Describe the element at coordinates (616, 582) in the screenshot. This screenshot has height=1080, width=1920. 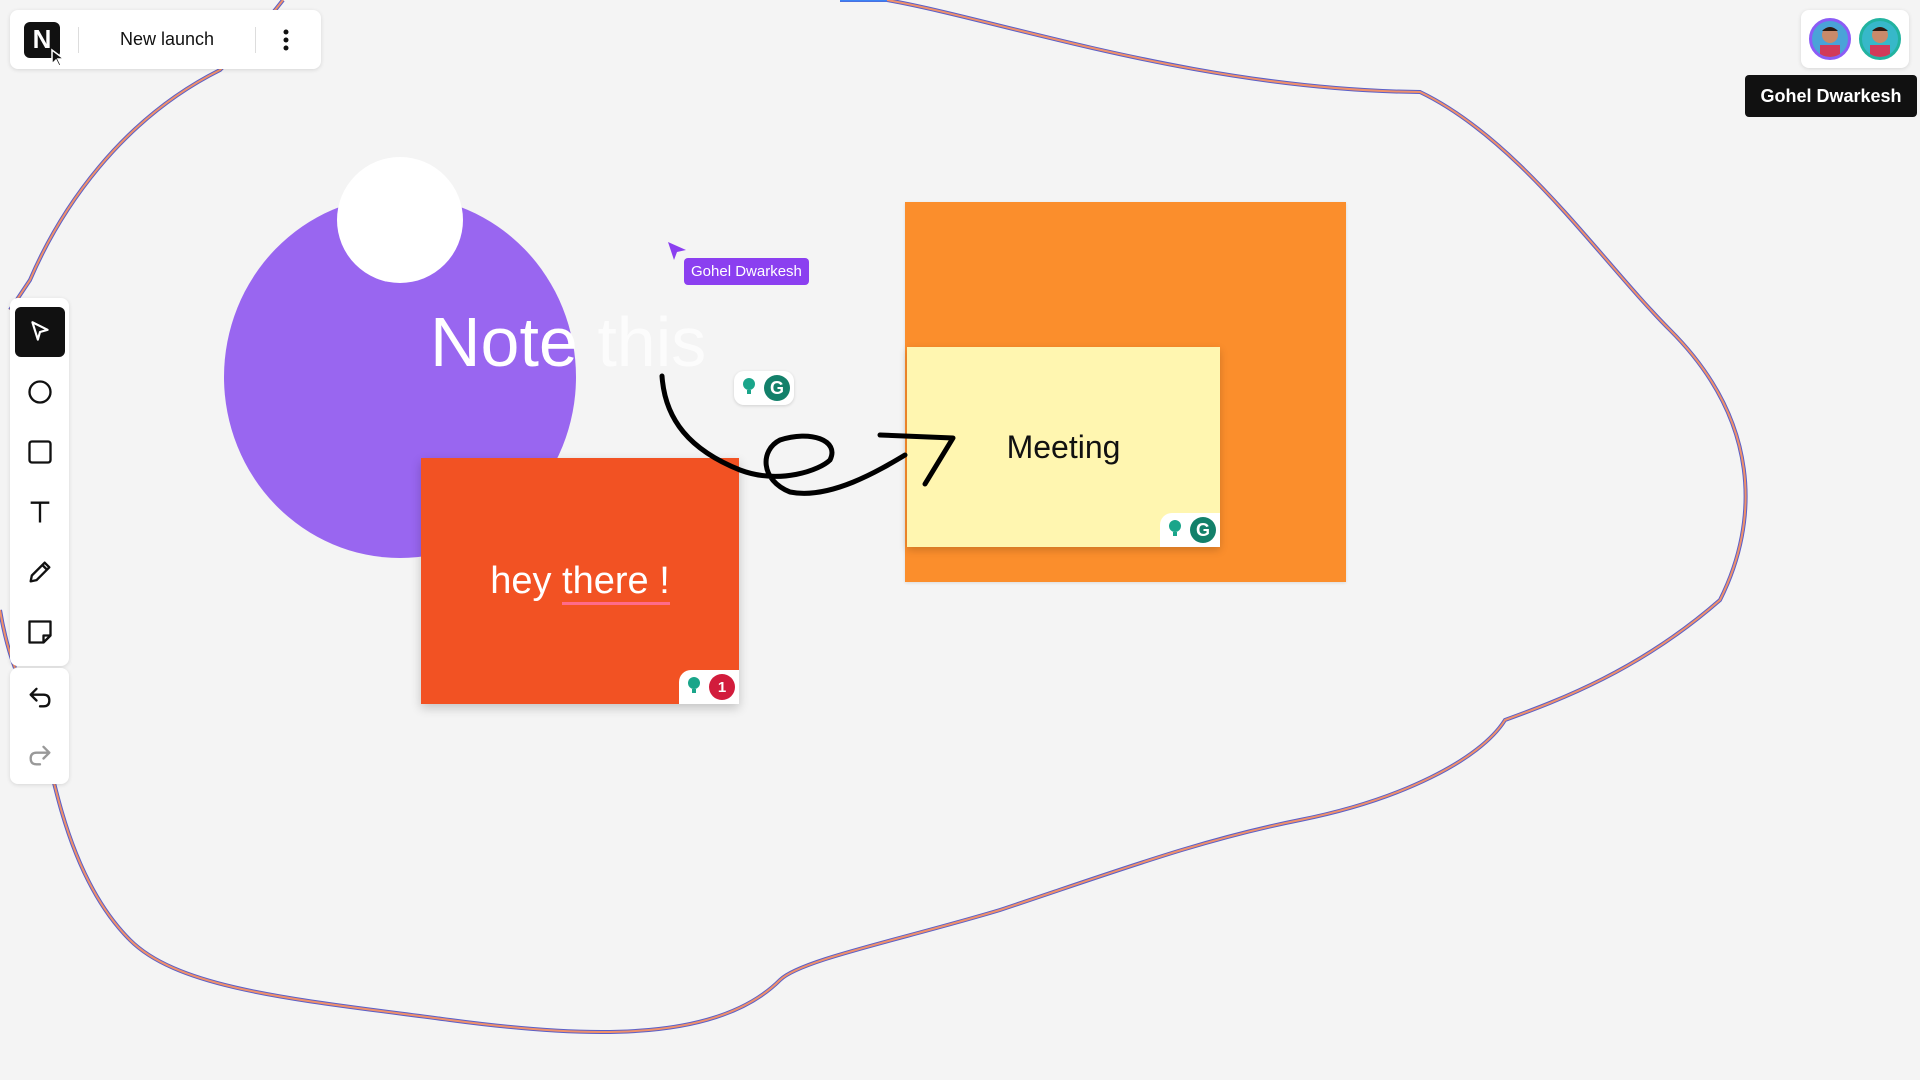
I see `red-card-text-2: there !` at that location.